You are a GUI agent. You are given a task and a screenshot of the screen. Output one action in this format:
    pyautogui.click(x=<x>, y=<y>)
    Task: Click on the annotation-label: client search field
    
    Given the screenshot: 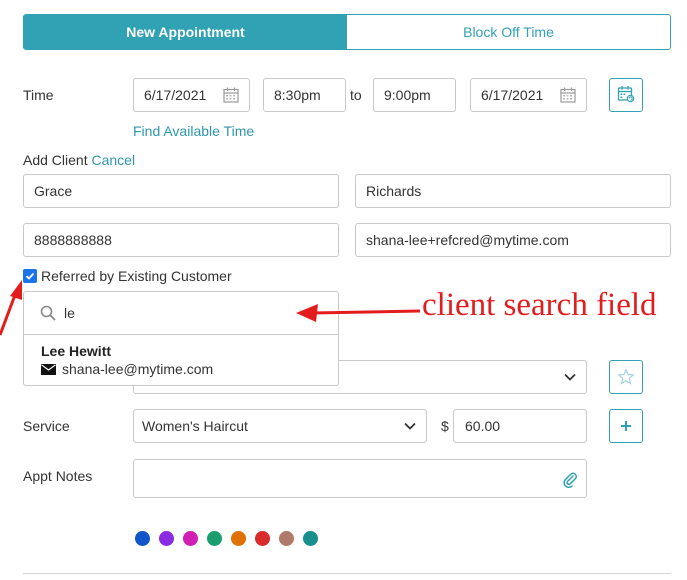 What is the action you would take?
    pyautogui.click(x=539, y=305)
    